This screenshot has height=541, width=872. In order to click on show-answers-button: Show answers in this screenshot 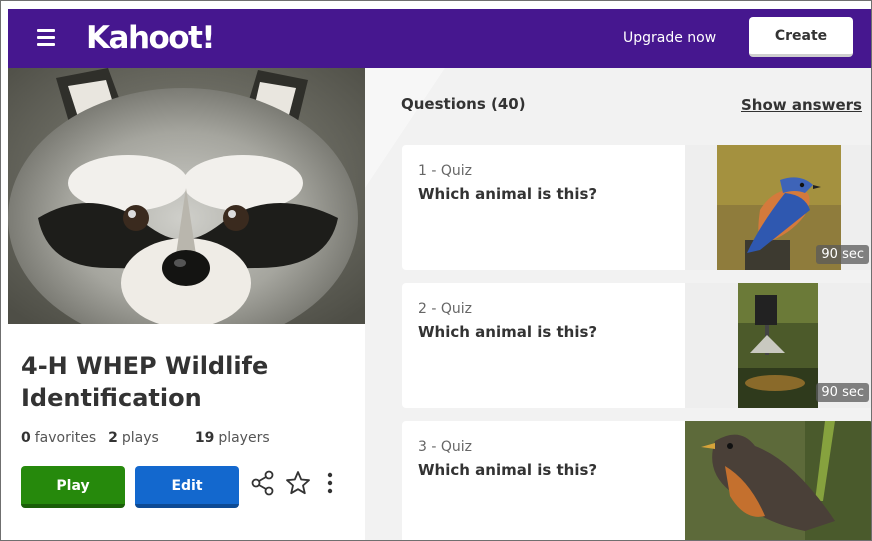, I will do `click(801, 105)`.